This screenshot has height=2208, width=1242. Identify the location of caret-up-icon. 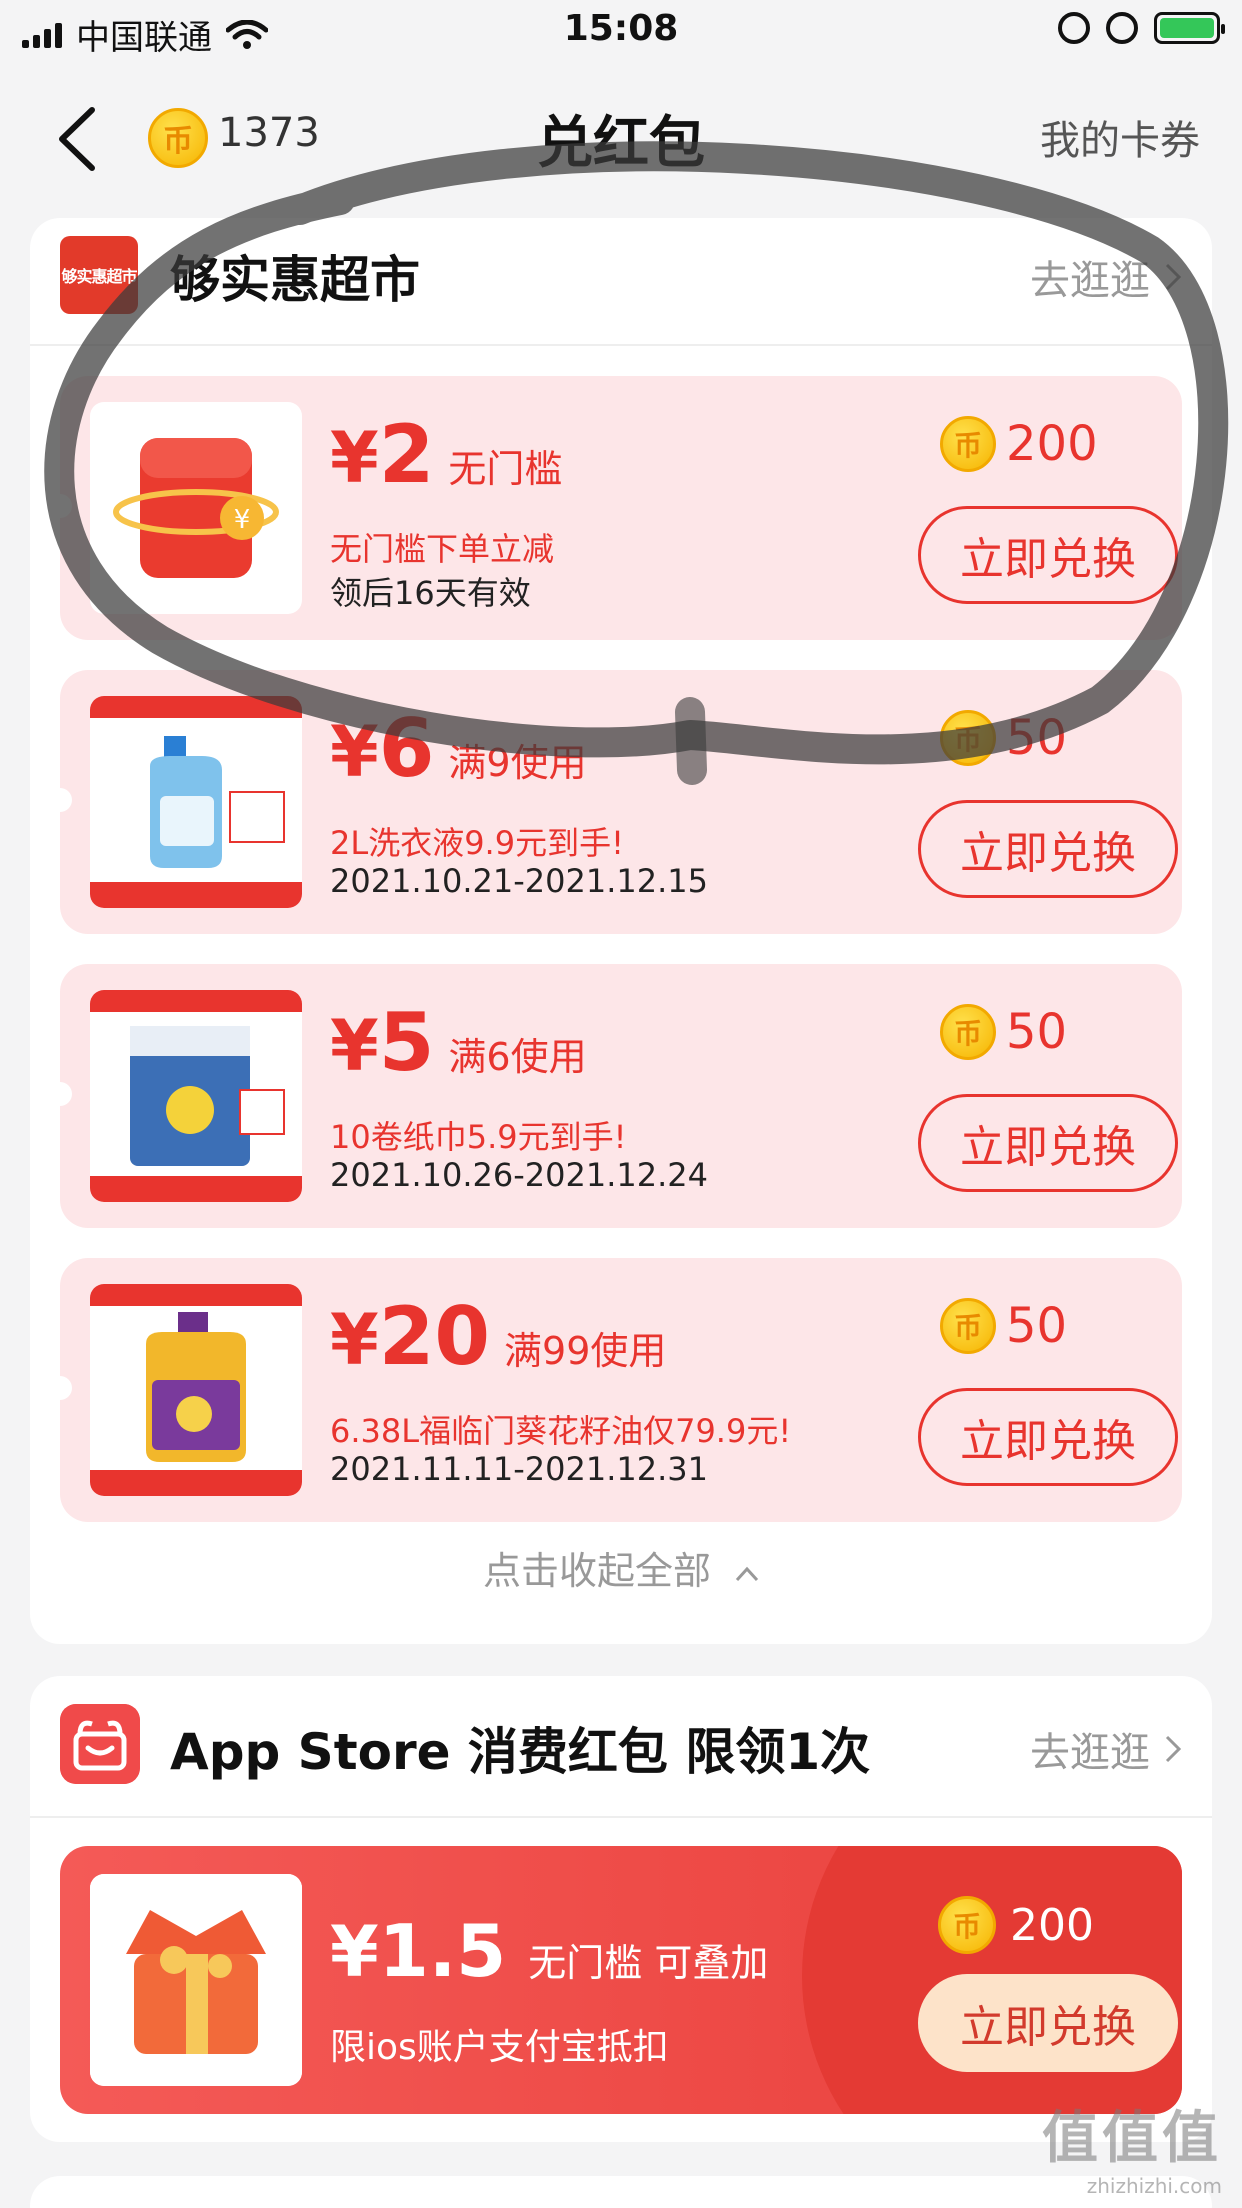
(747, 1573).